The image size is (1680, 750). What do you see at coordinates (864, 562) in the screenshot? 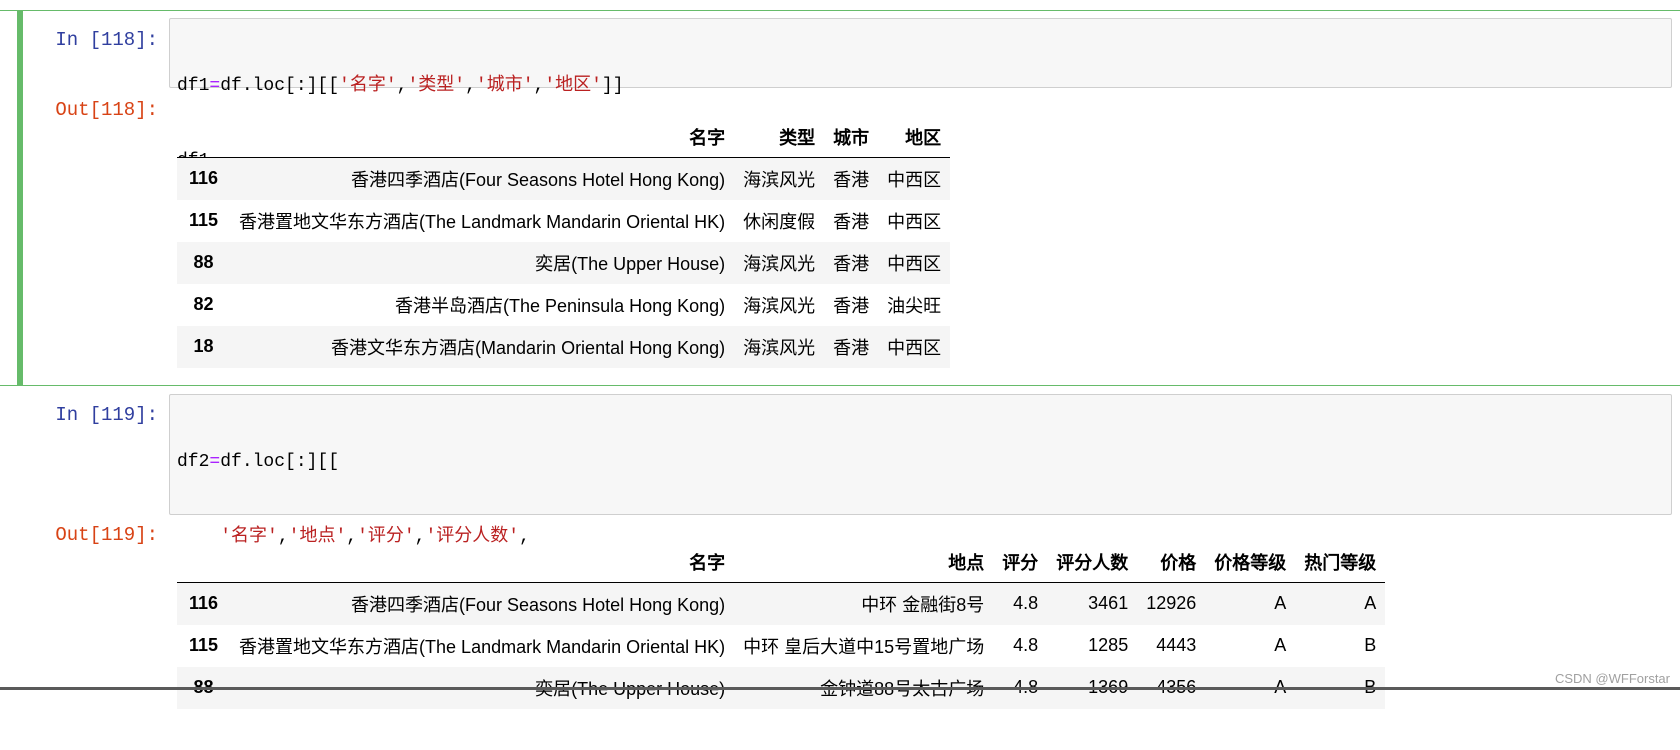
I see `column-header: 地点` at bounding box center [864, 562].